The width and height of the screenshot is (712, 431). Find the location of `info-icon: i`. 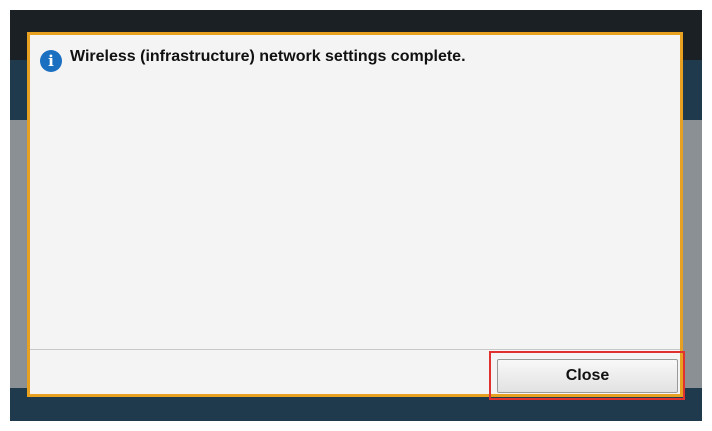

info-icon: i is located at coordinates (51, 61).